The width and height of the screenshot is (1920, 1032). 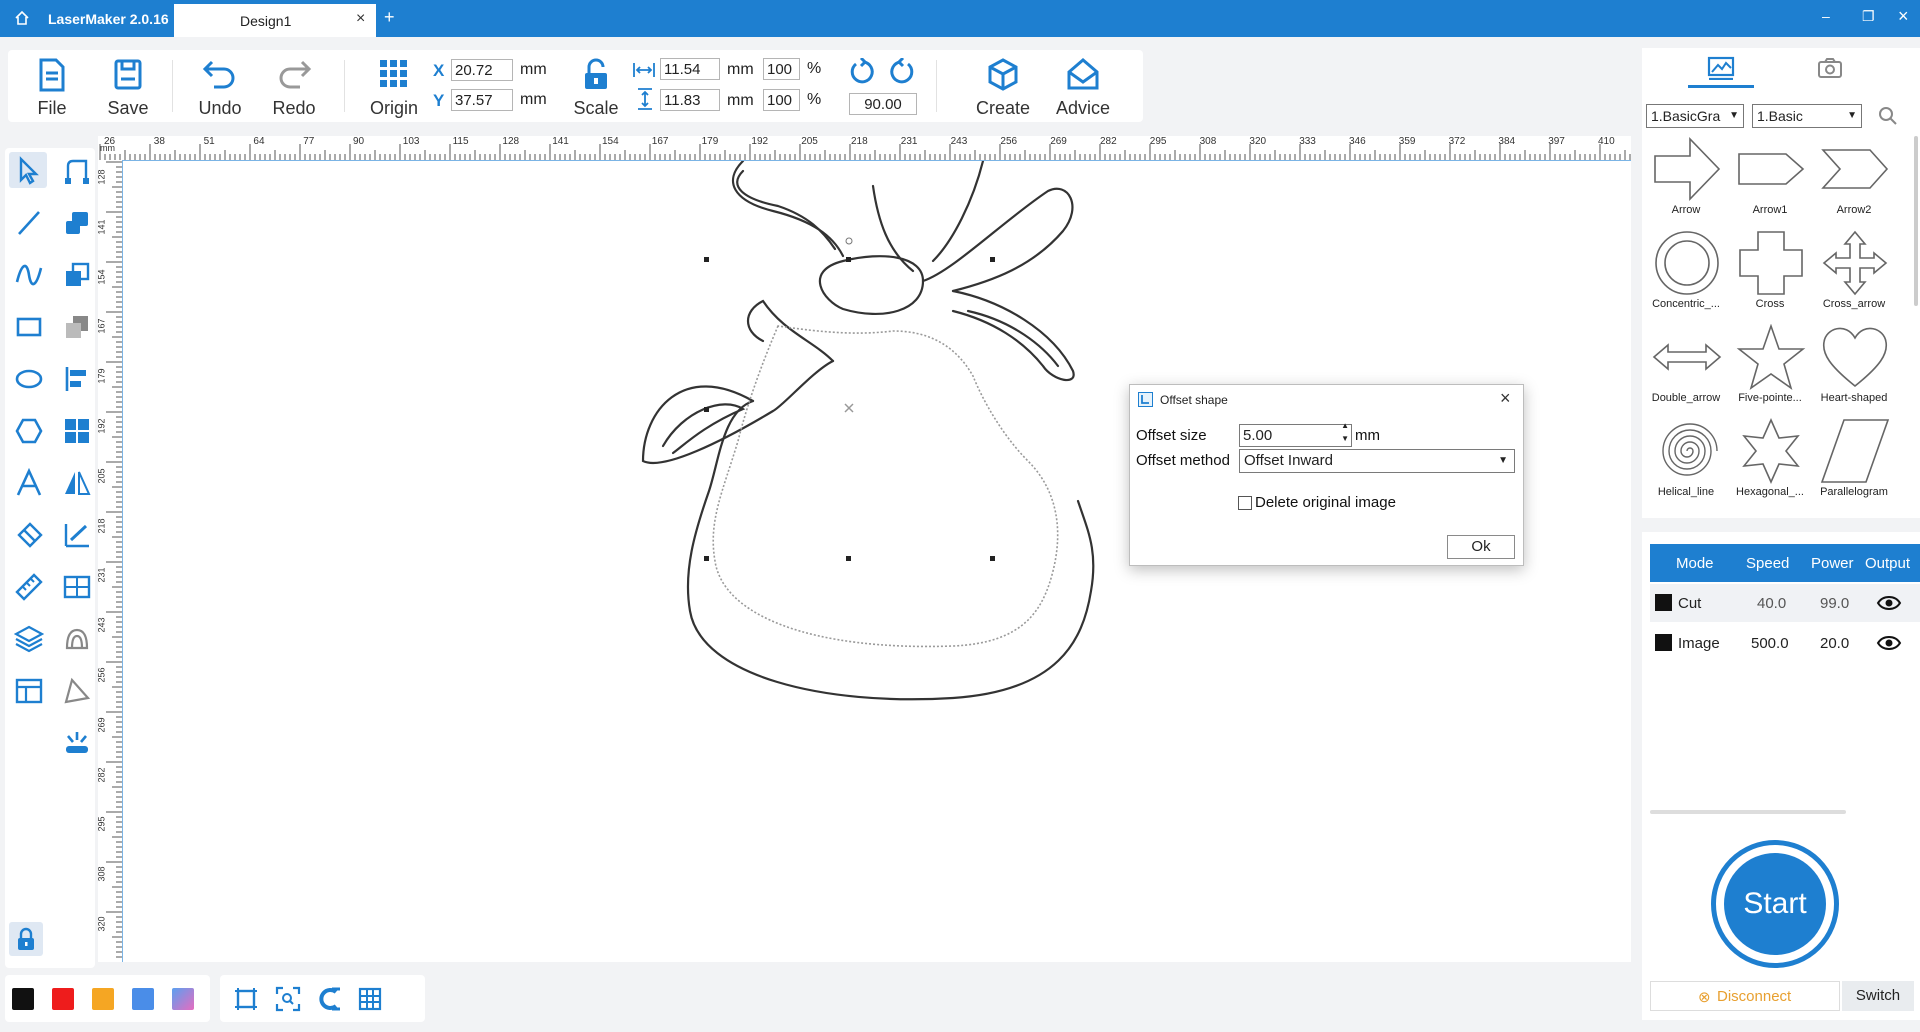 I want to click on shape-cross: Cross, so click(x=1770, y=274).